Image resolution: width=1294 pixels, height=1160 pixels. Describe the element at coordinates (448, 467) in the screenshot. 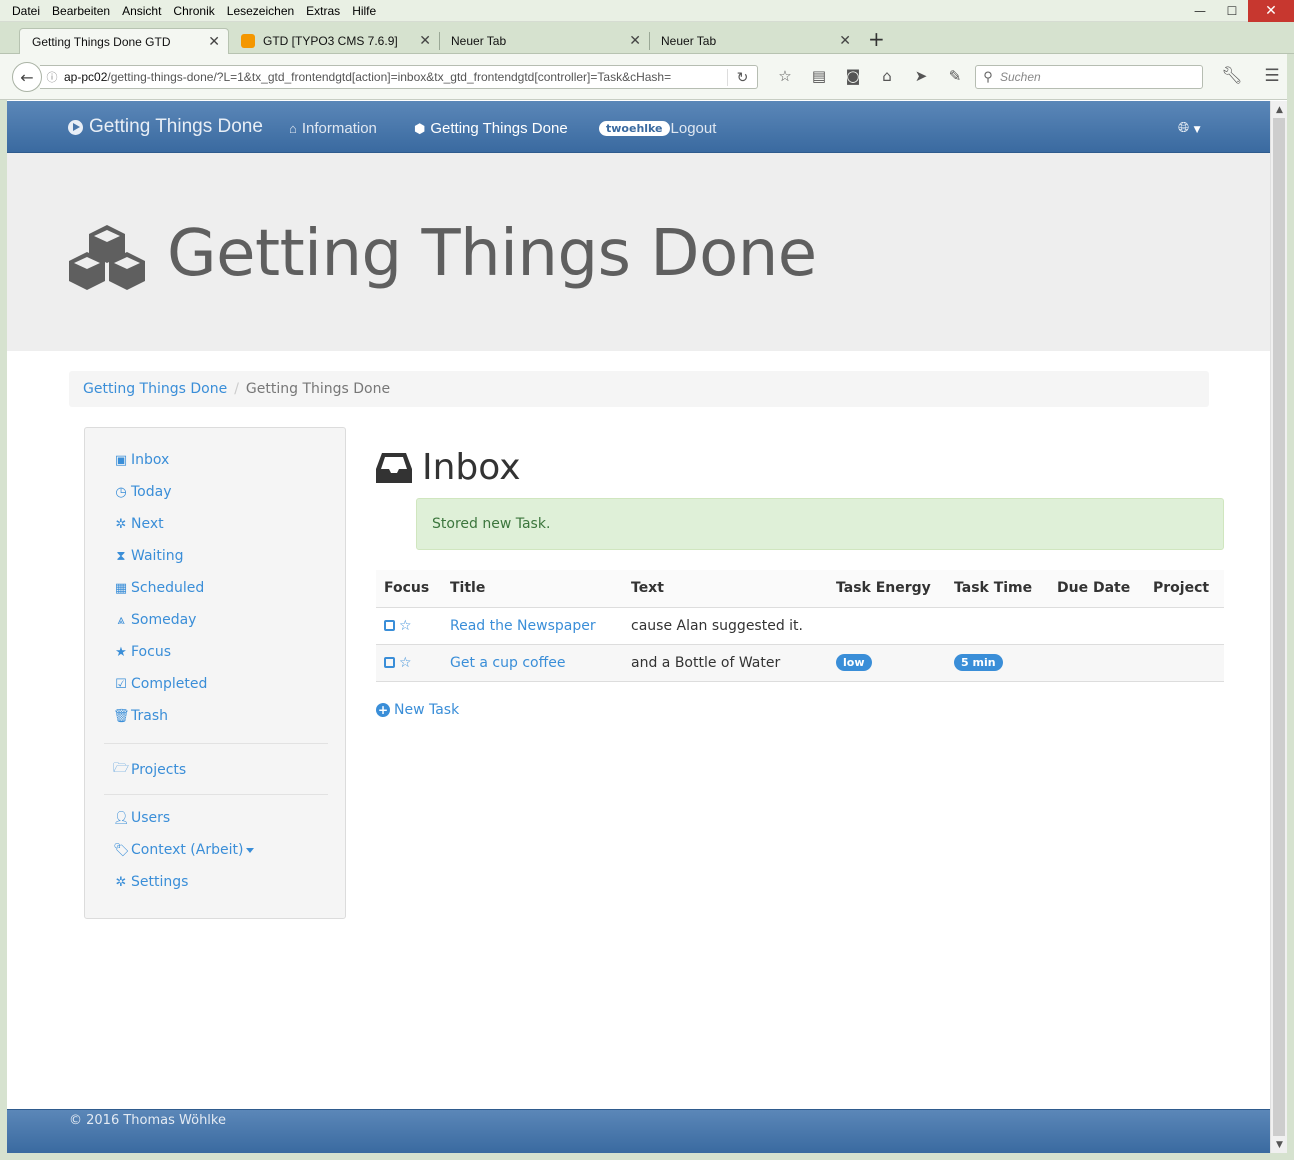

I see `page-title: Inbox` at that location.